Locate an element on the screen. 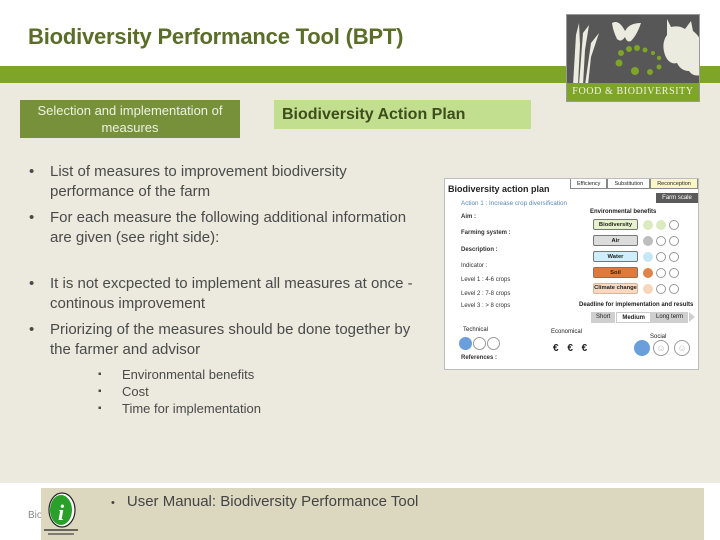  deadline-long-term: Long term is located at coordinates (670, 317).